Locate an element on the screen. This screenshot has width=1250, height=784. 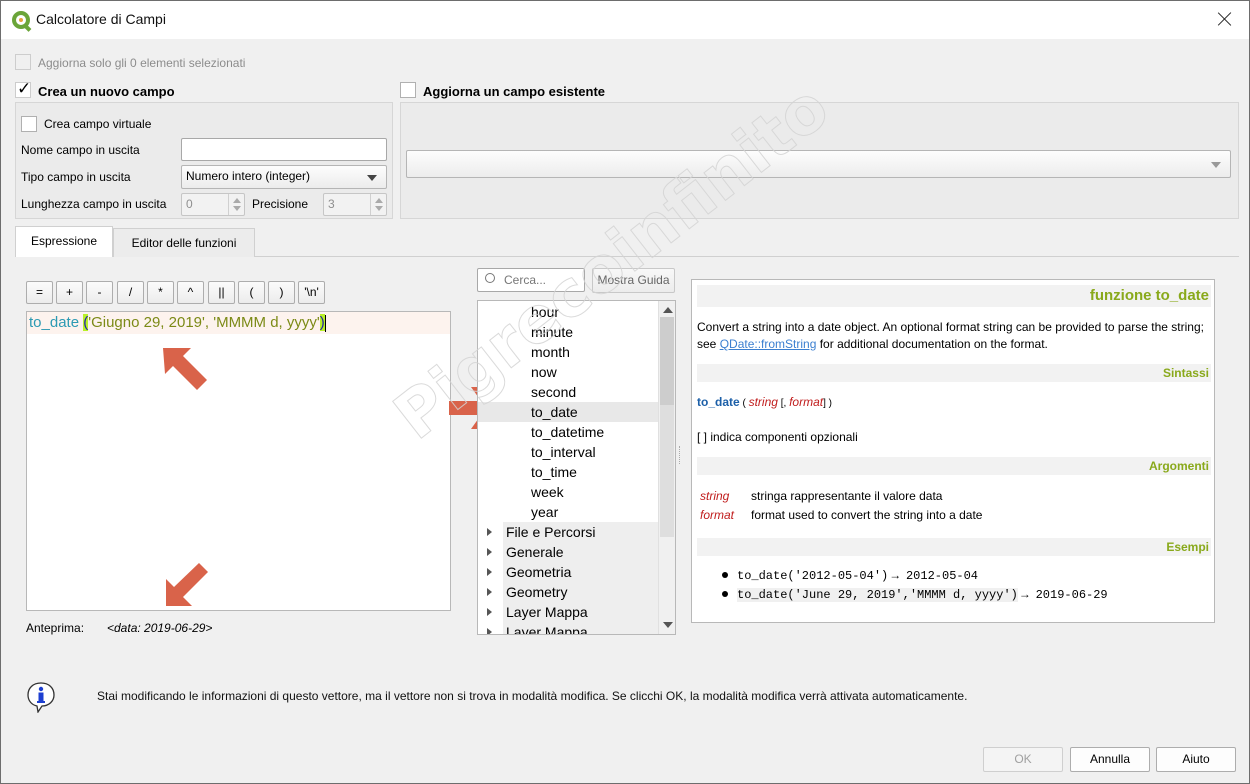
output-name-input is located at coordinates (284, 149).